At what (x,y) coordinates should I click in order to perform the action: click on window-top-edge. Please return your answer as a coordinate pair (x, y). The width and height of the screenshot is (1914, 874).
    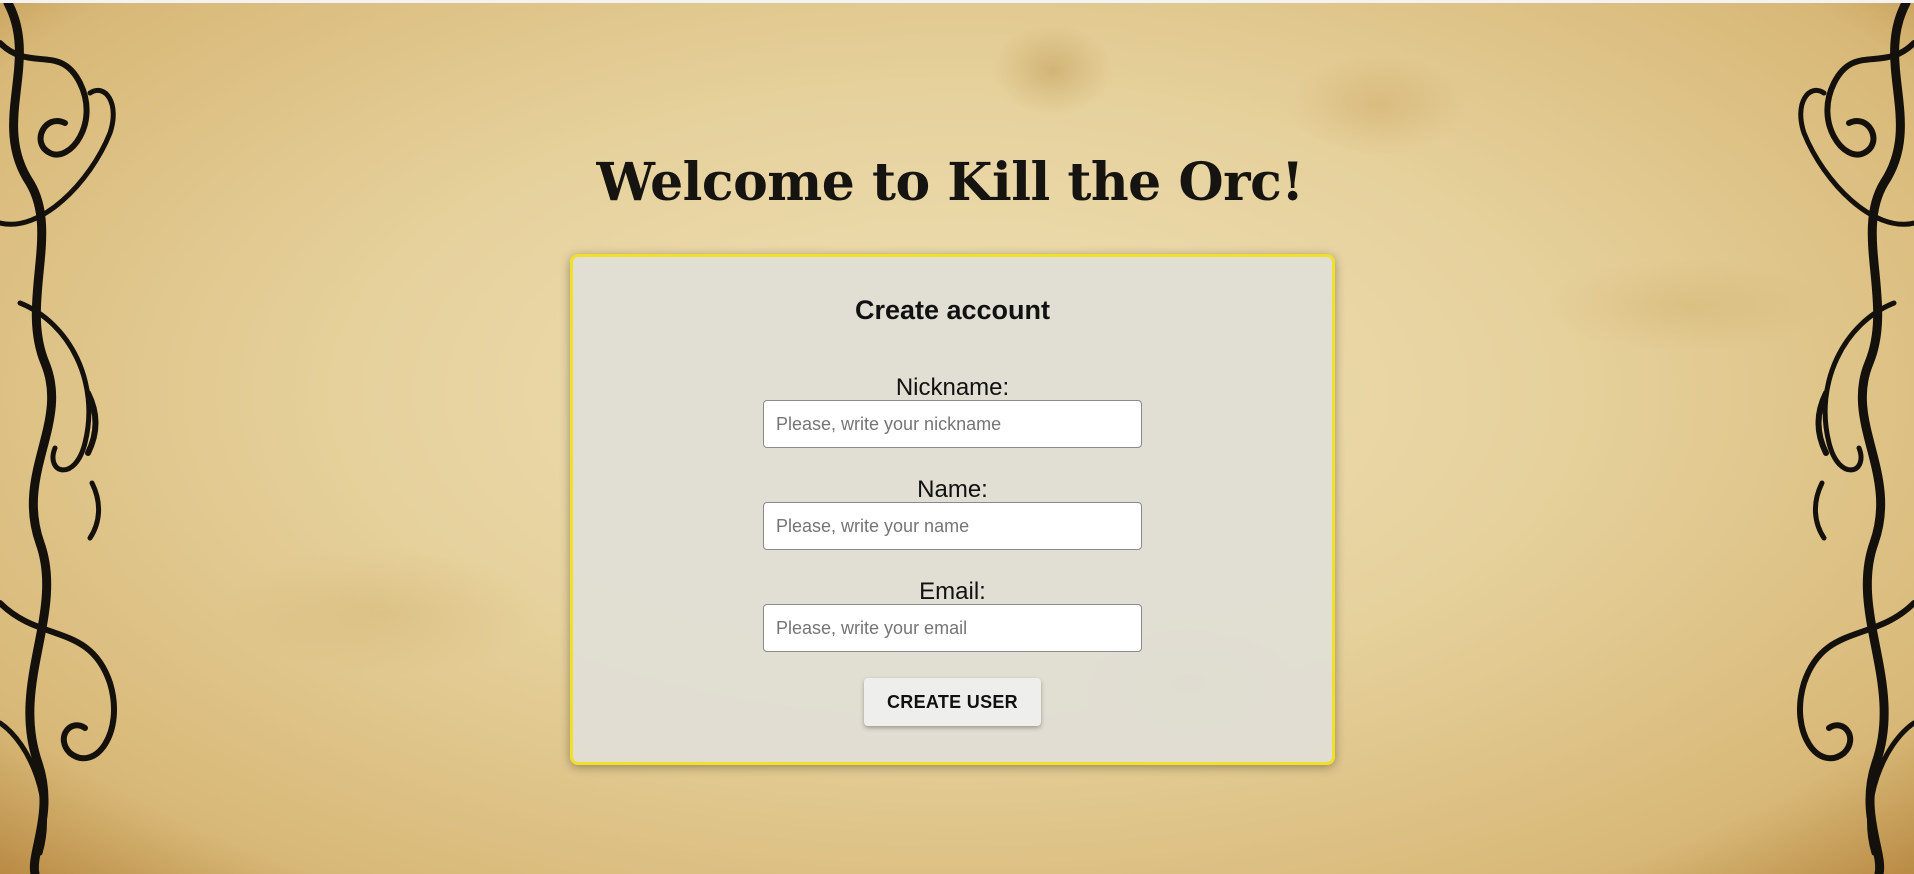
    Looking at the image, I should click on (957, 1).